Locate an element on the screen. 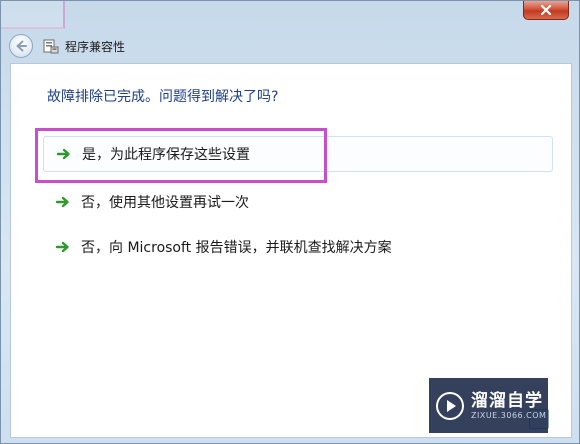 Image resolution: width=580 pixels, height=444 pixels. window-title: 程序兼容性 is located at coordinates (95, 46).